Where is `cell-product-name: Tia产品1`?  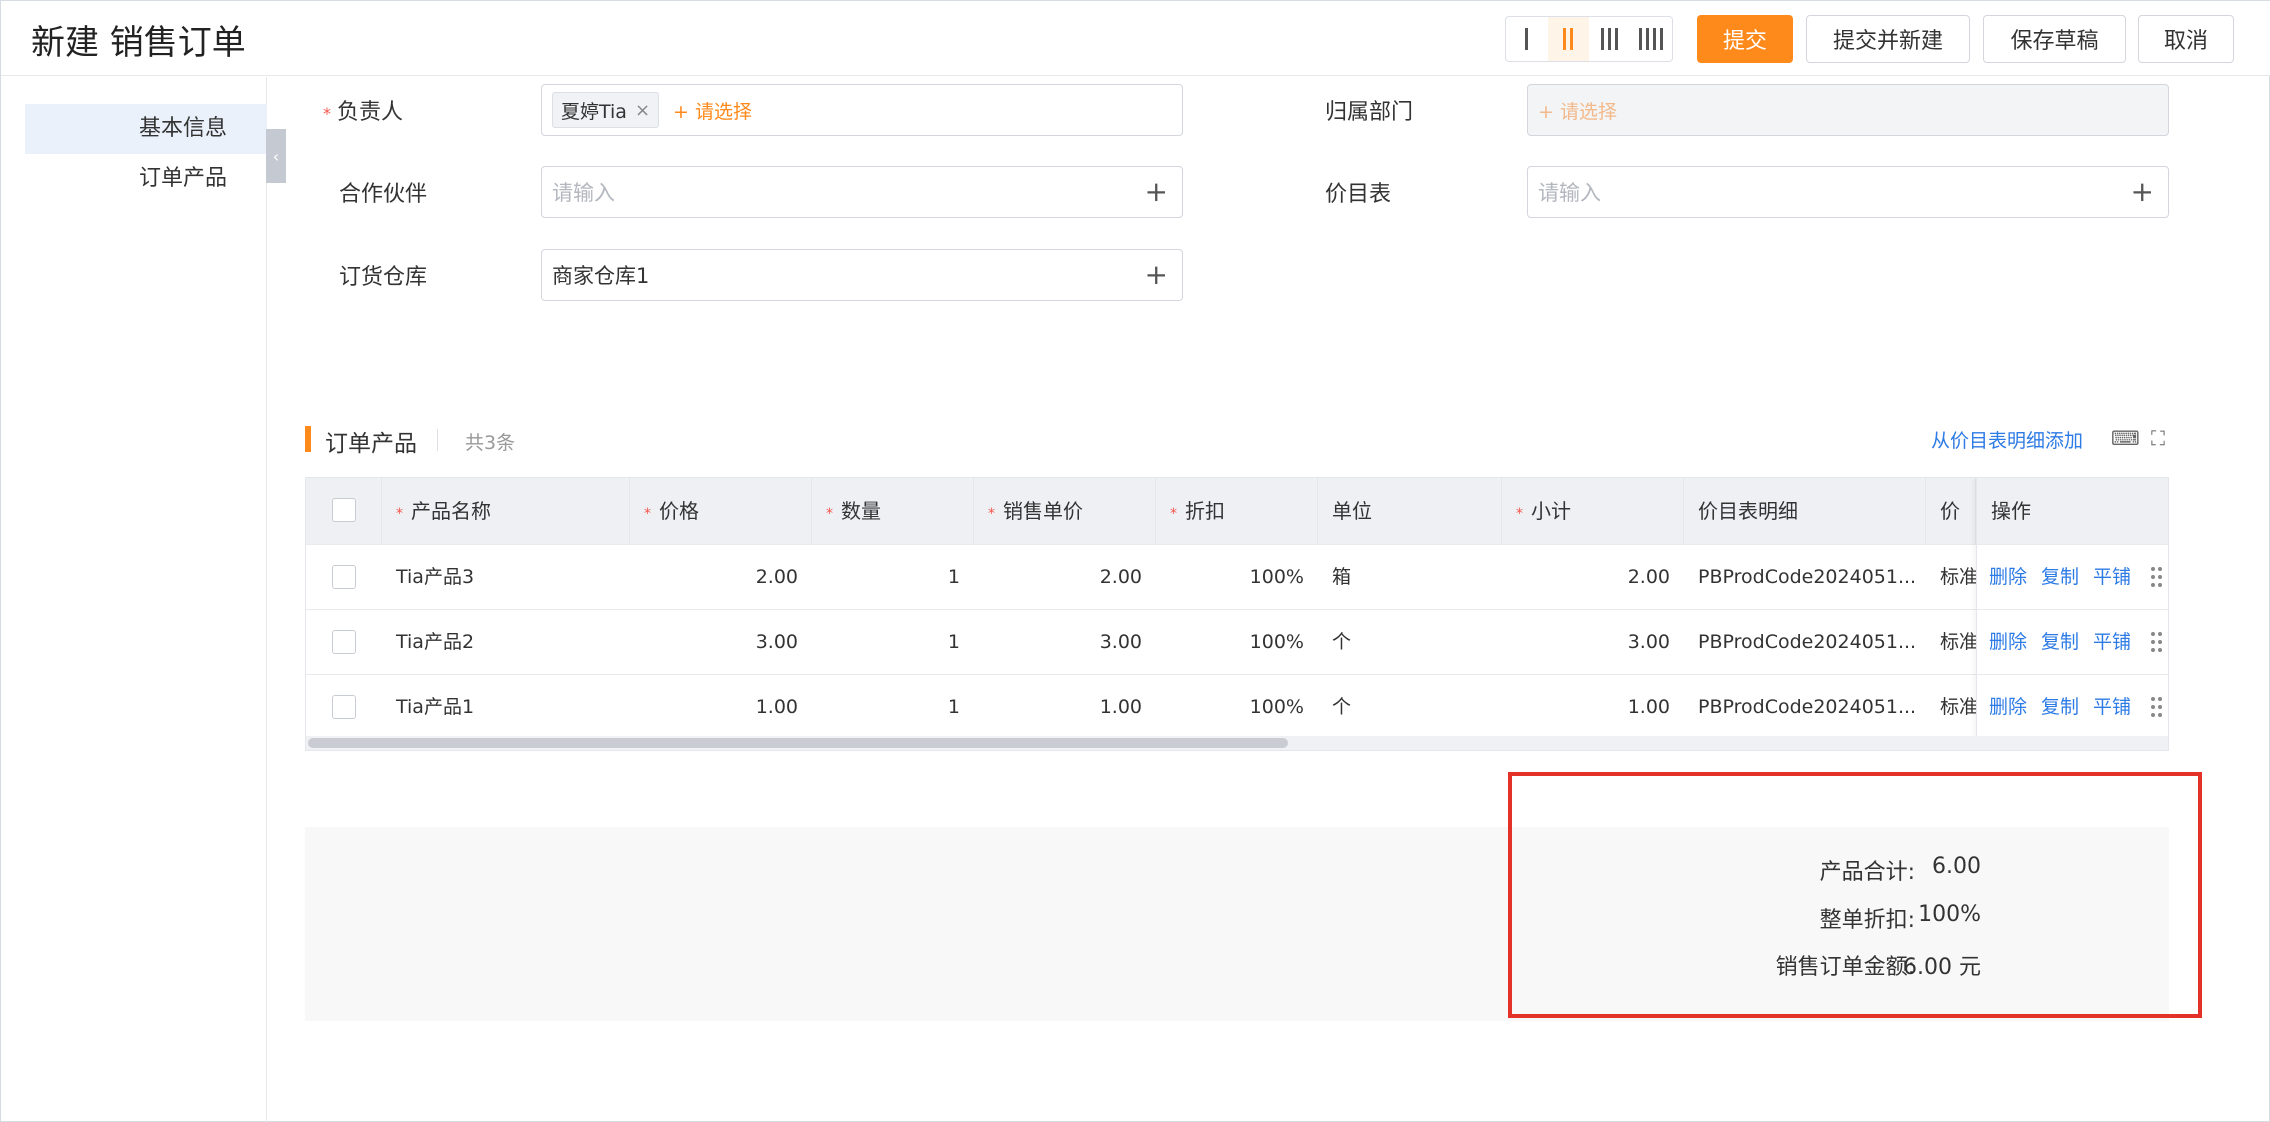
cell-product-name: Tia产品1 is located at coordinates (506, 707).